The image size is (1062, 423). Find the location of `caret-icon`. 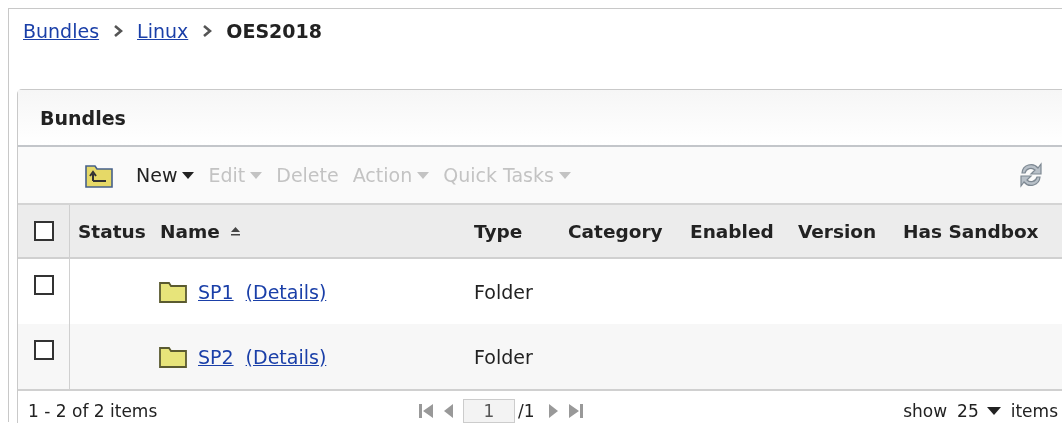

caret-icon is located at coordinates (993, 411).